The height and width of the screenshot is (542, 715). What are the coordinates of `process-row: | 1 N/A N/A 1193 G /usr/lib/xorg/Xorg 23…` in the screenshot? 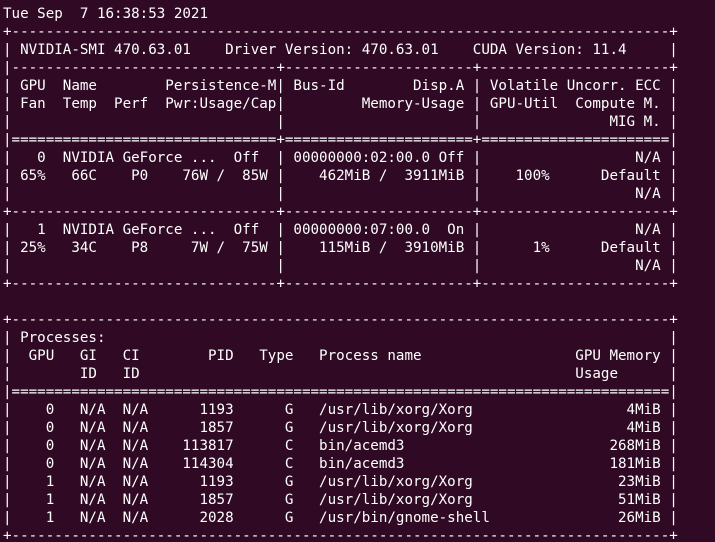 It's located at (340, 482).